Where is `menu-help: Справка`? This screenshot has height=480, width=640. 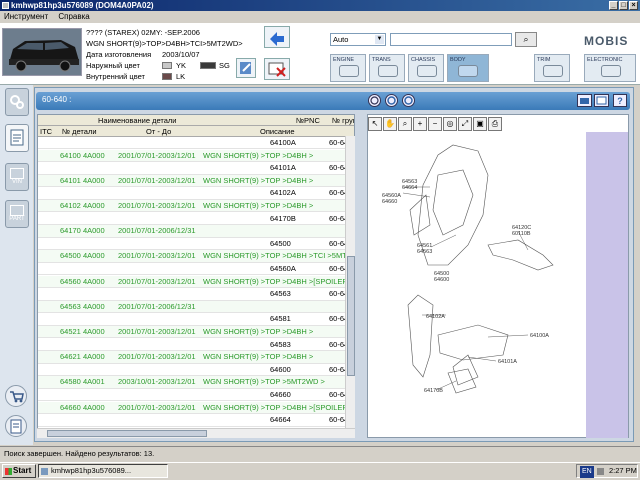
menu-help: Справка is located at coordinates (73, 16).